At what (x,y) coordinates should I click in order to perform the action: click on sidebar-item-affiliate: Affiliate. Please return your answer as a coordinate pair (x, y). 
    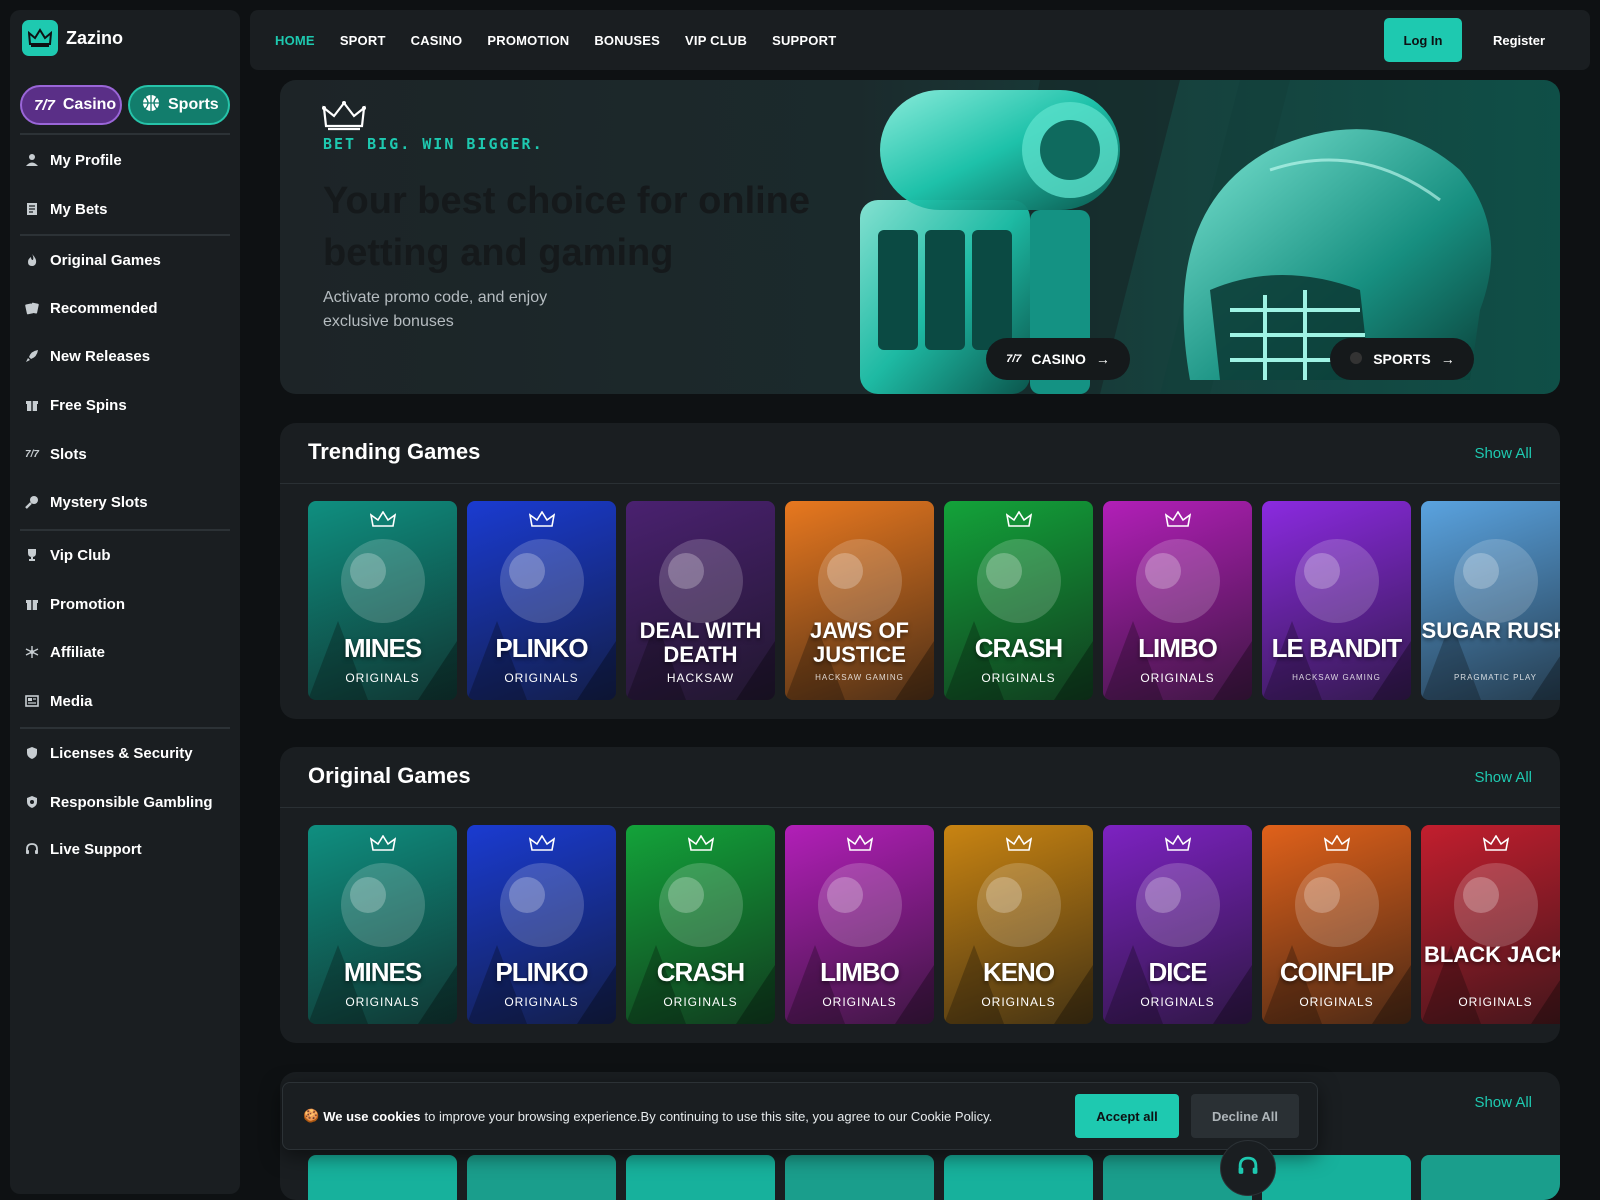
    Looking at the image, I should click on (127, 652).